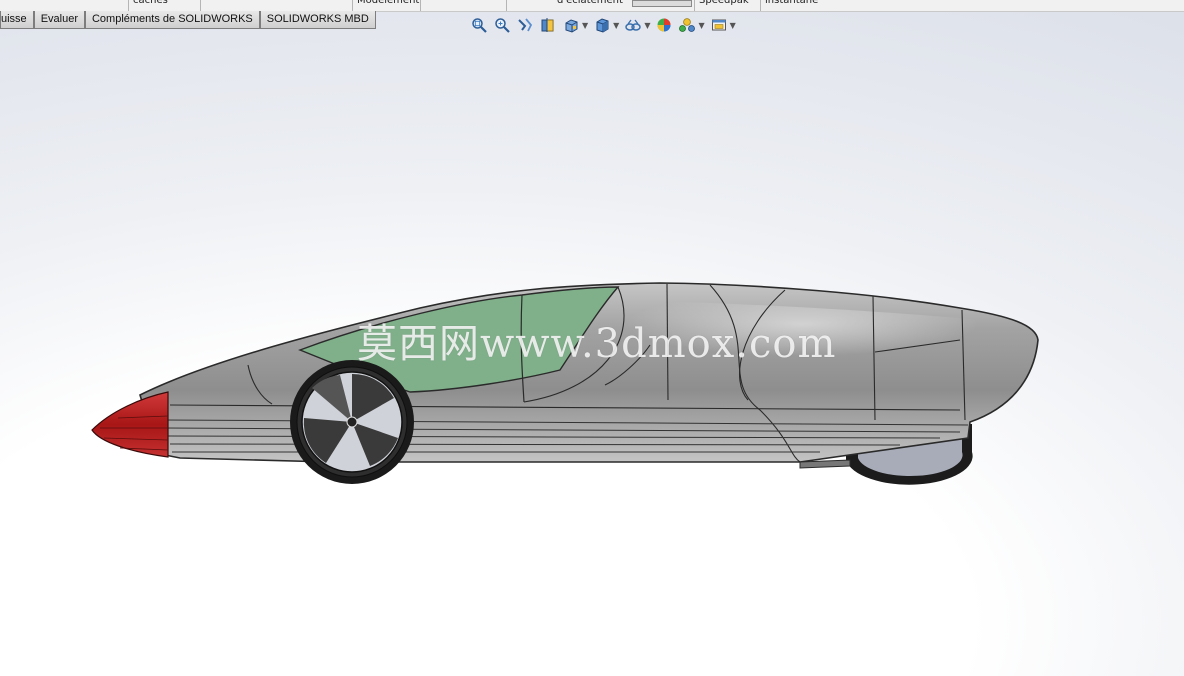 This screenshot has height=676, width=1184. I want to click on nose-cone, so click(130, 424).